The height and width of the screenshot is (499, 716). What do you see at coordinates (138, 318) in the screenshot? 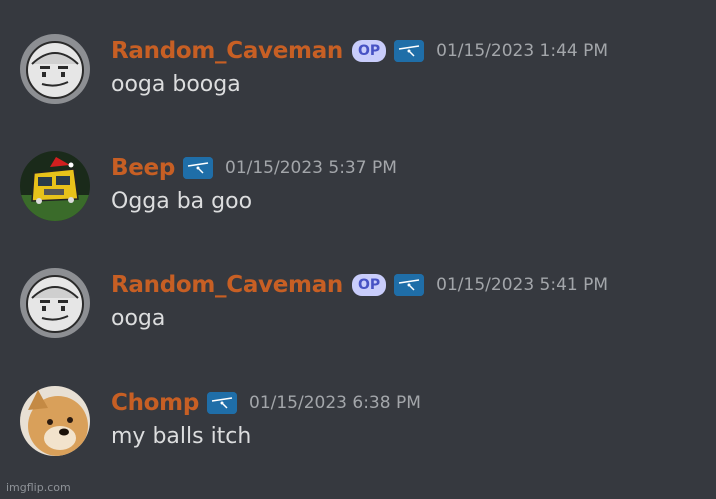
I see `message-content: ooga` at bounding box center [138, 318].